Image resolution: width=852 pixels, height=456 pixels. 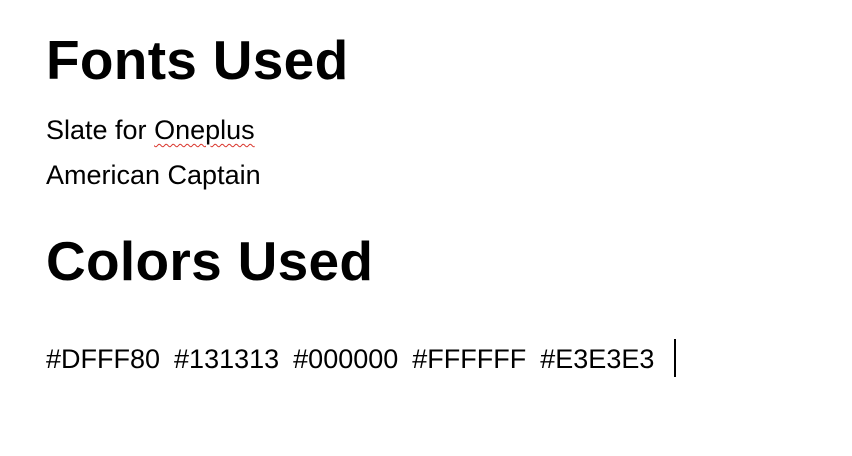 I want to click on color-code-5: #E3E3E3, so click(x=597, y=359).